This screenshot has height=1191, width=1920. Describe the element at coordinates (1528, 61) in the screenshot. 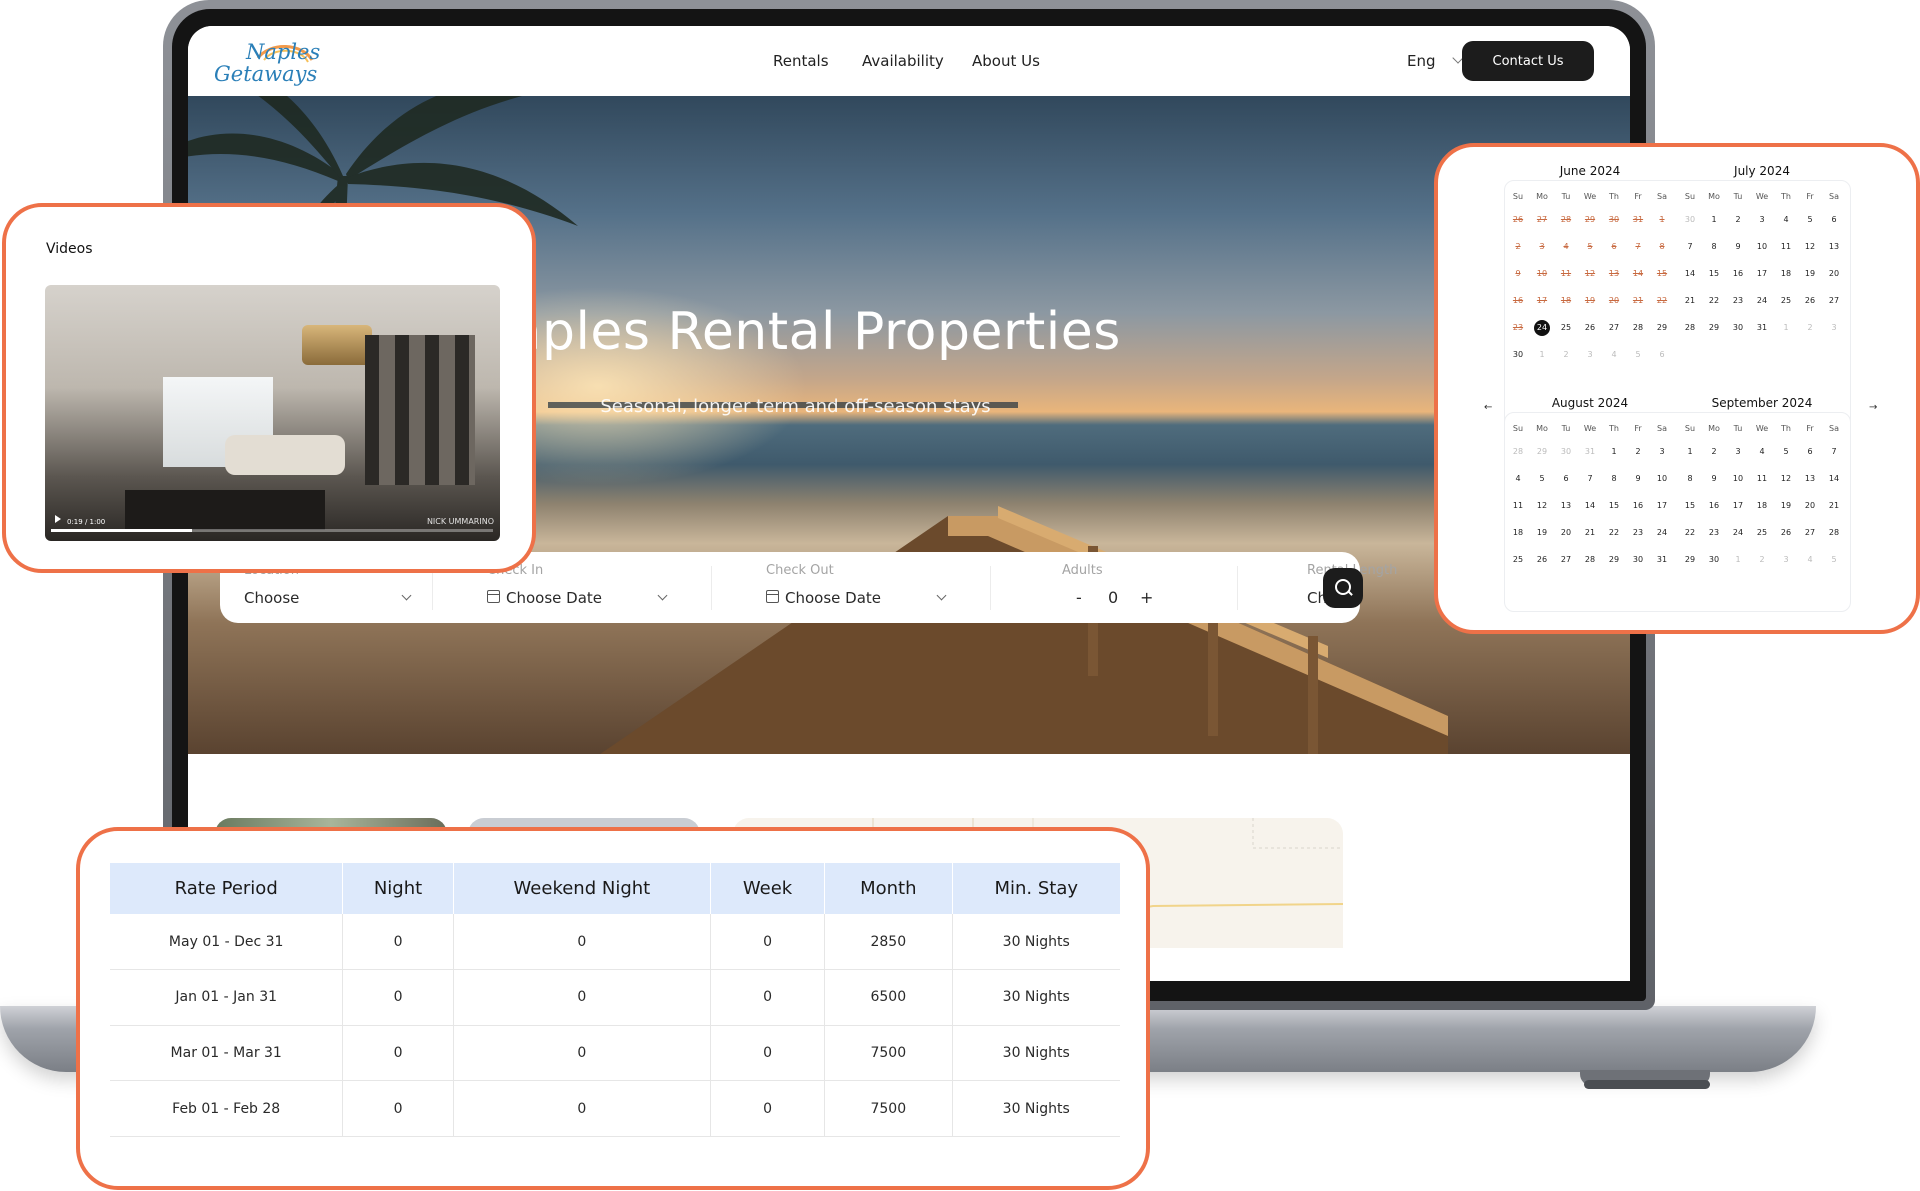

I see `contact-us-button: Contact Us` at that location.